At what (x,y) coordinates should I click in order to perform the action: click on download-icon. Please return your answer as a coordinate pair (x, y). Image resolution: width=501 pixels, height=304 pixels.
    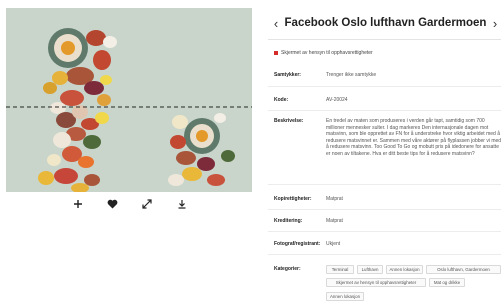
    Looking at the image, I should click on (182, 204).